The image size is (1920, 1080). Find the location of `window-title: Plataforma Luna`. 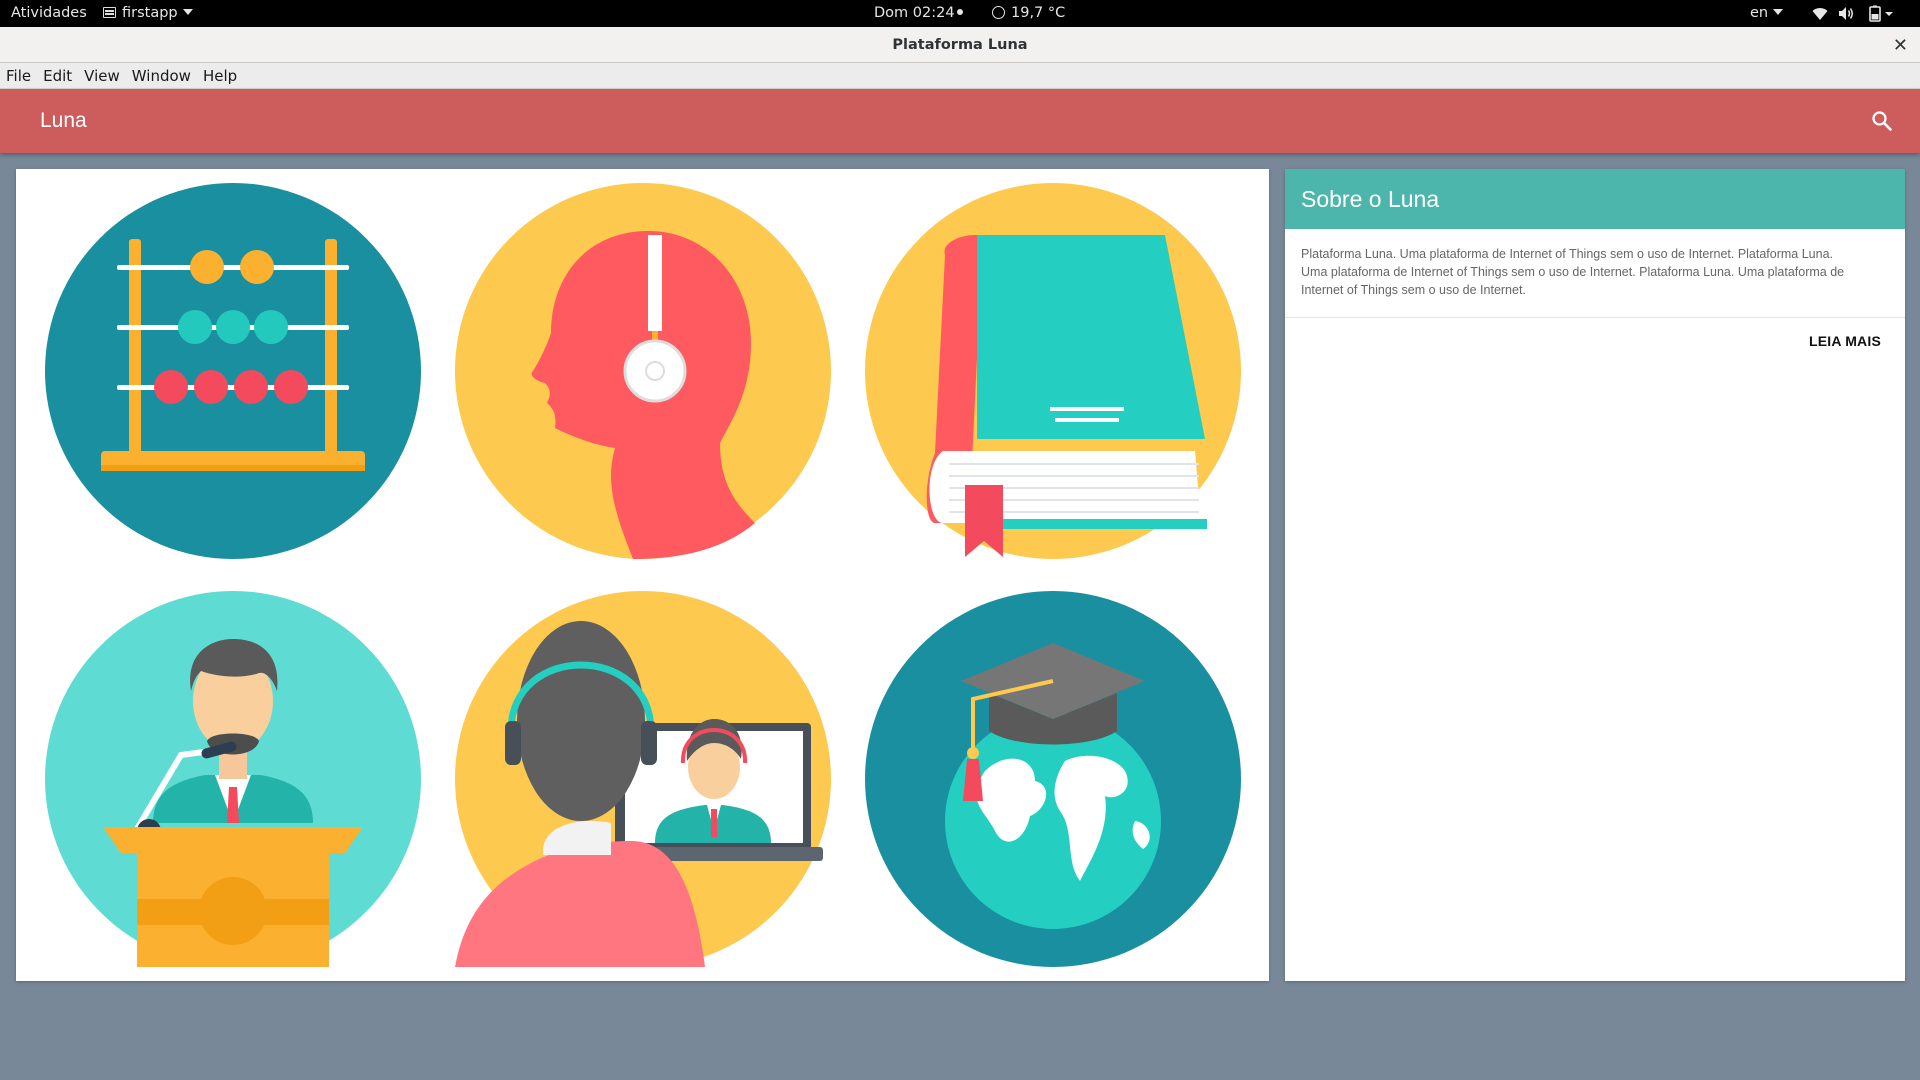

window-title: Plataforma Luna is located at coordinates (960, 45).